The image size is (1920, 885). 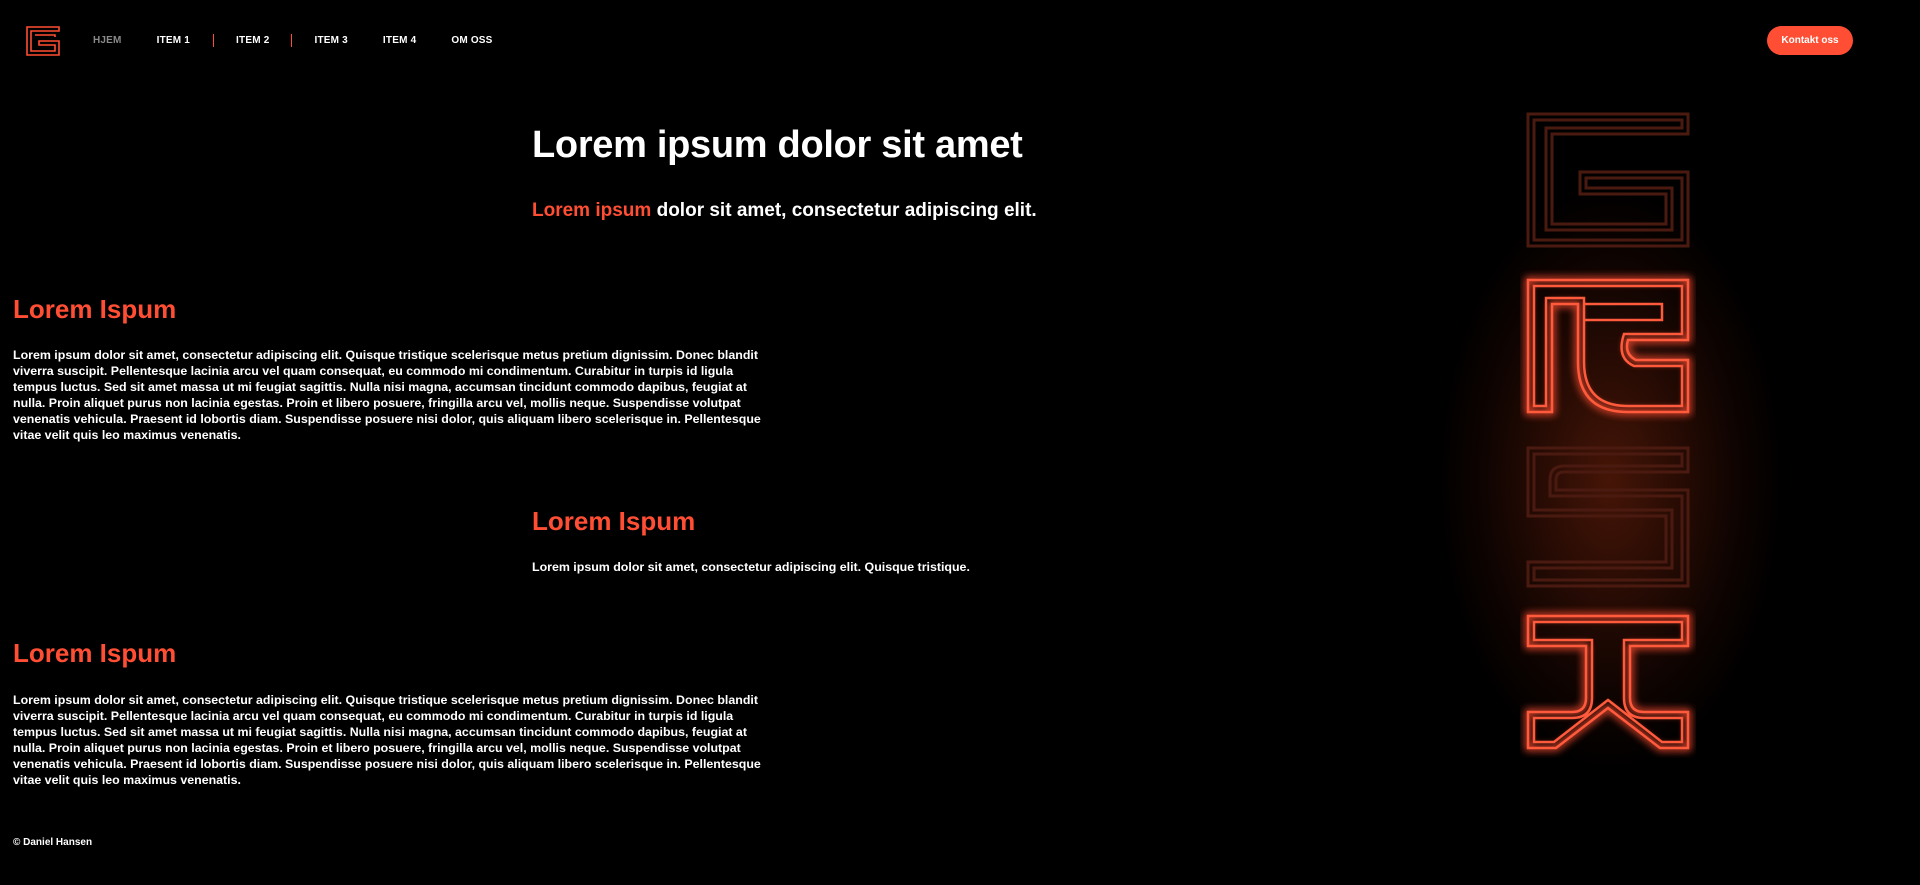 What do you see at coordinates (107, 40) in the screenshot?
I see `nav-item-hjem: HJEM` at bounding box center [107, 40].